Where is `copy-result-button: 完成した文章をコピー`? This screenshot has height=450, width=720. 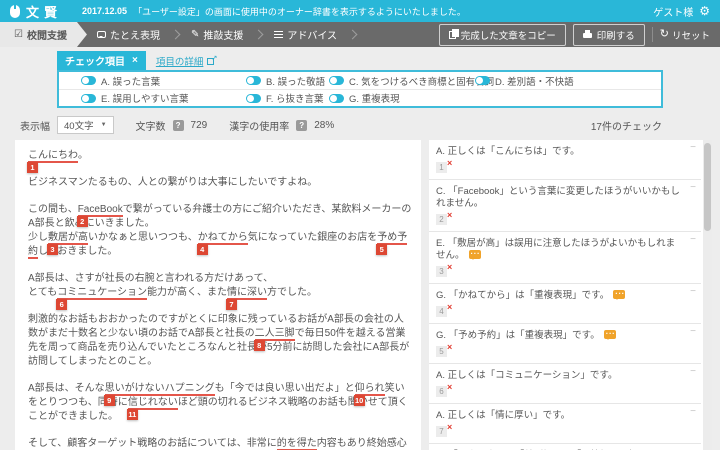
copy-result-button: 完成した文章をコピー is located at coordinates (502, 34).